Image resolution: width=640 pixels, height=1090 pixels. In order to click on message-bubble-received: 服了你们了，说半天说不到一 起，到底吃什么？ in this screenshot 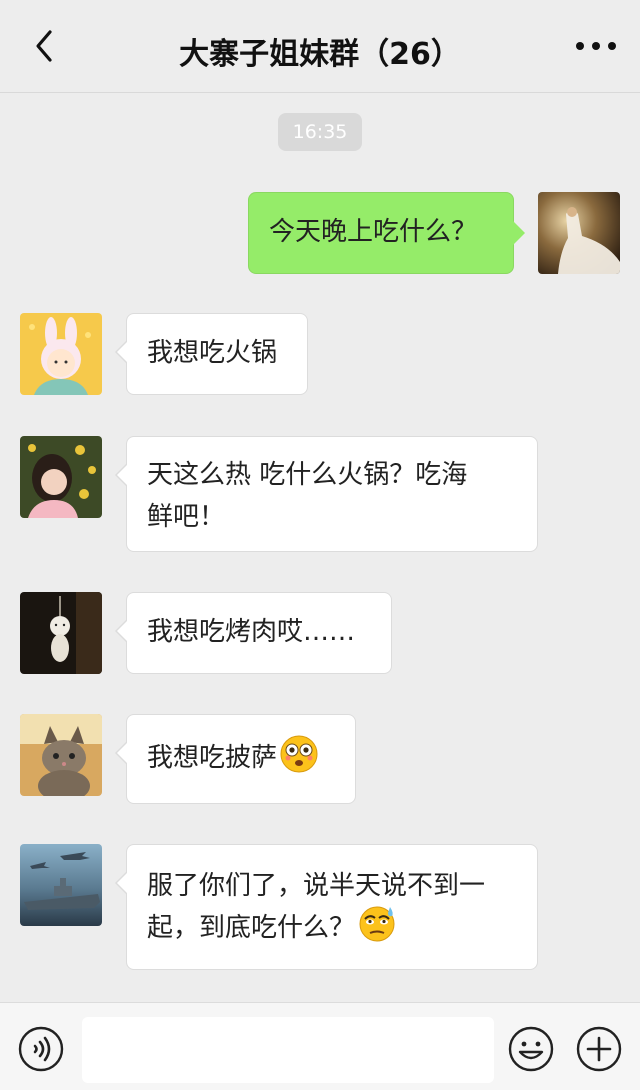, I will do `click(326, 907)`.